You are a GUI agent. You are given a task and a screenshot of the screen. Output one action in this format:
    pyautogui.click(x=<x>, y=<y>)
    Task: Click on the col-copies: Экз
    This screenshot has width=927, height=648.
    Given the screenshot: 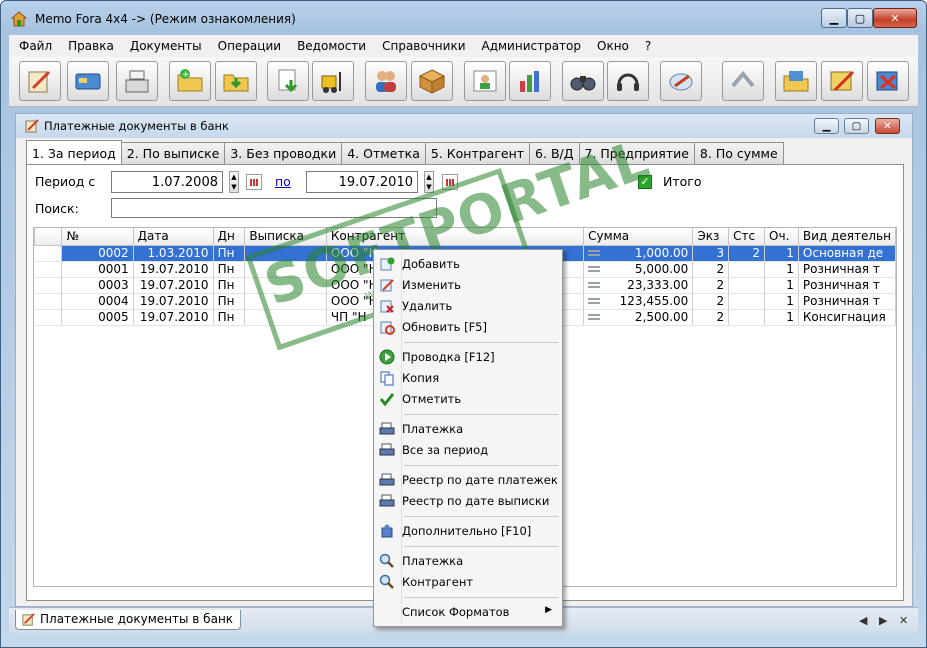 What is the action you would take?
    pyautogui.click(x=711, y=237)
    